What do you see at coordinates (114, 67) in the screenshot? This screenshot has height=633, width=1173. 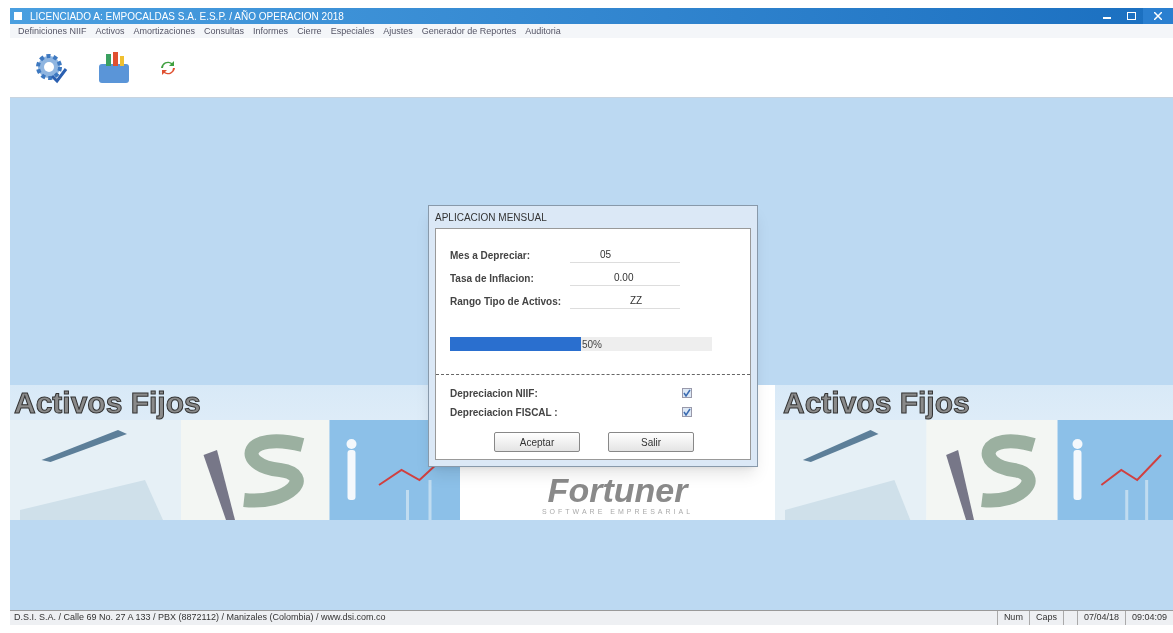 I see `toolbox-icon` at bounding box center [114, 67].